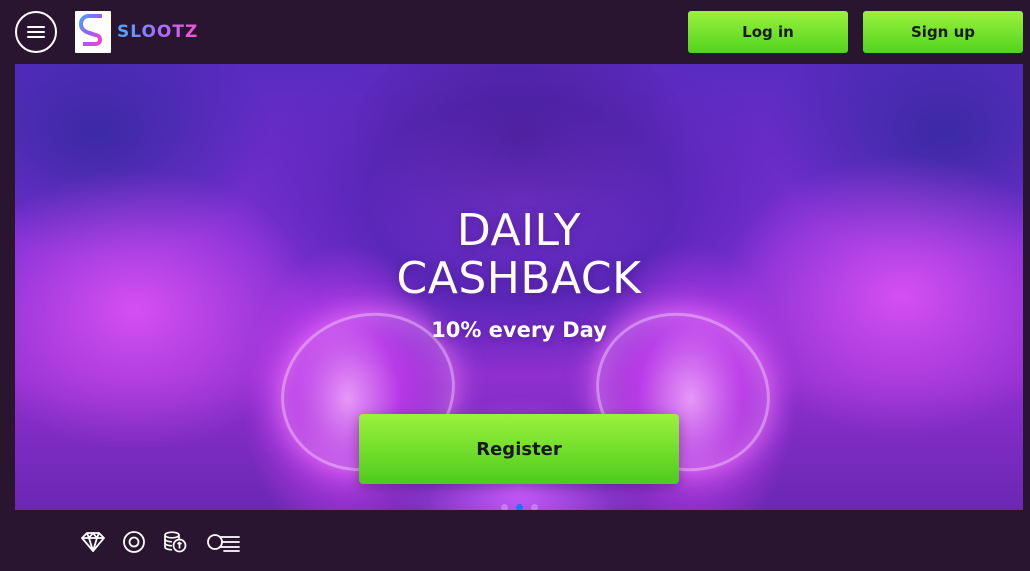  What do you see at coordinates (515, 540) in the screenshot?
I see `category-bar` at bounding box center [515, 540].